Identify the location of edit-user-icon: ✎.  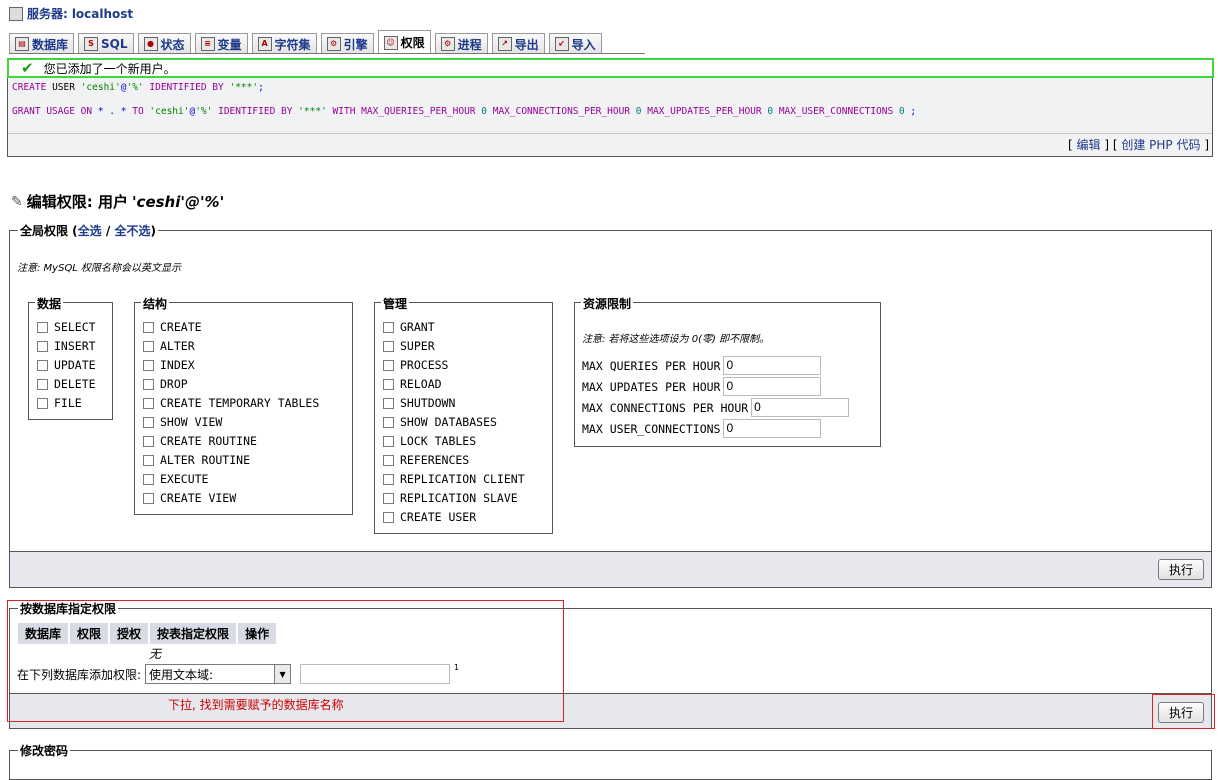
(17, 201).